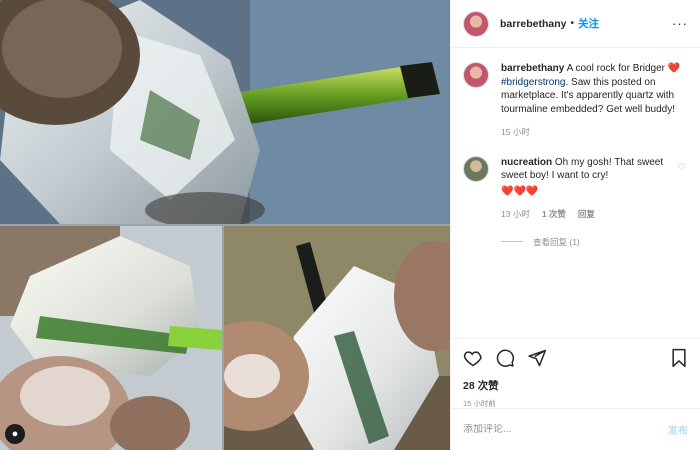 This screenshot has width=700, height=450. I want to click on caption-username: barrebethany, so click(532, 68).